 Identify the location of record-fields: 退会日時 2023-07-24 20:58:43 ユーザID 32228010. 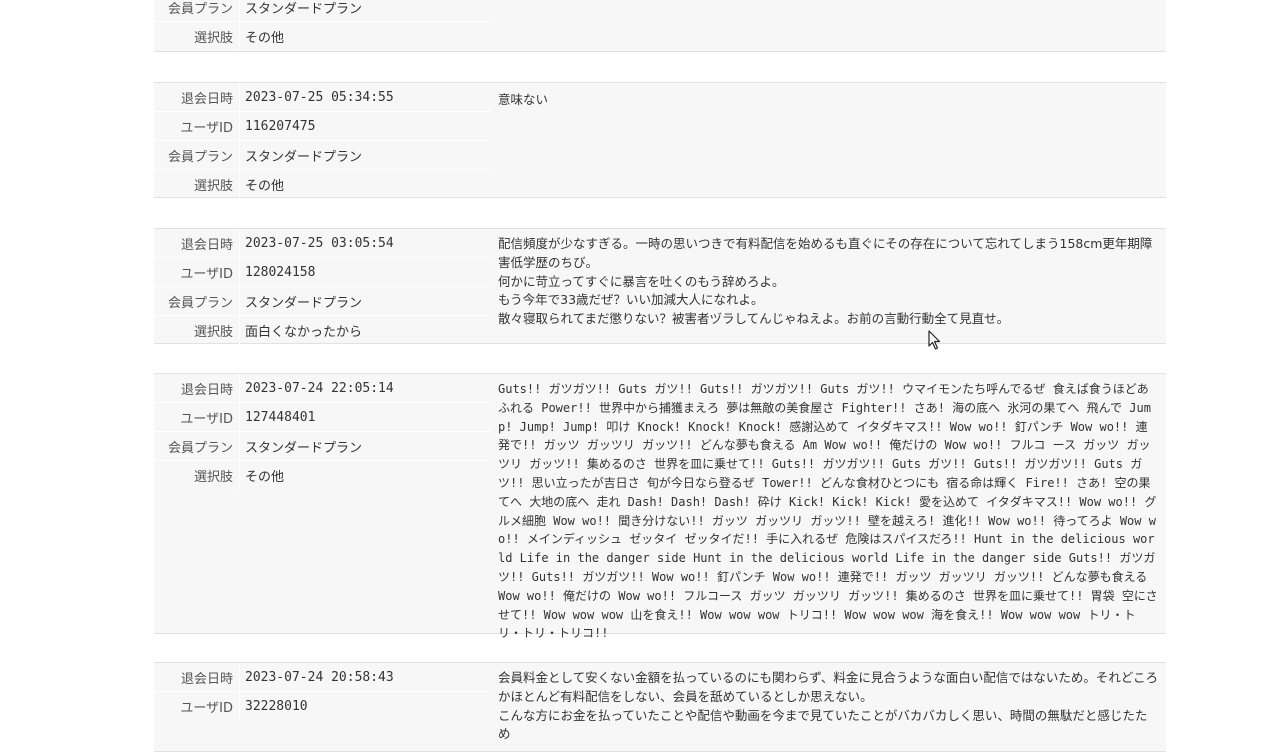
(322, 692).